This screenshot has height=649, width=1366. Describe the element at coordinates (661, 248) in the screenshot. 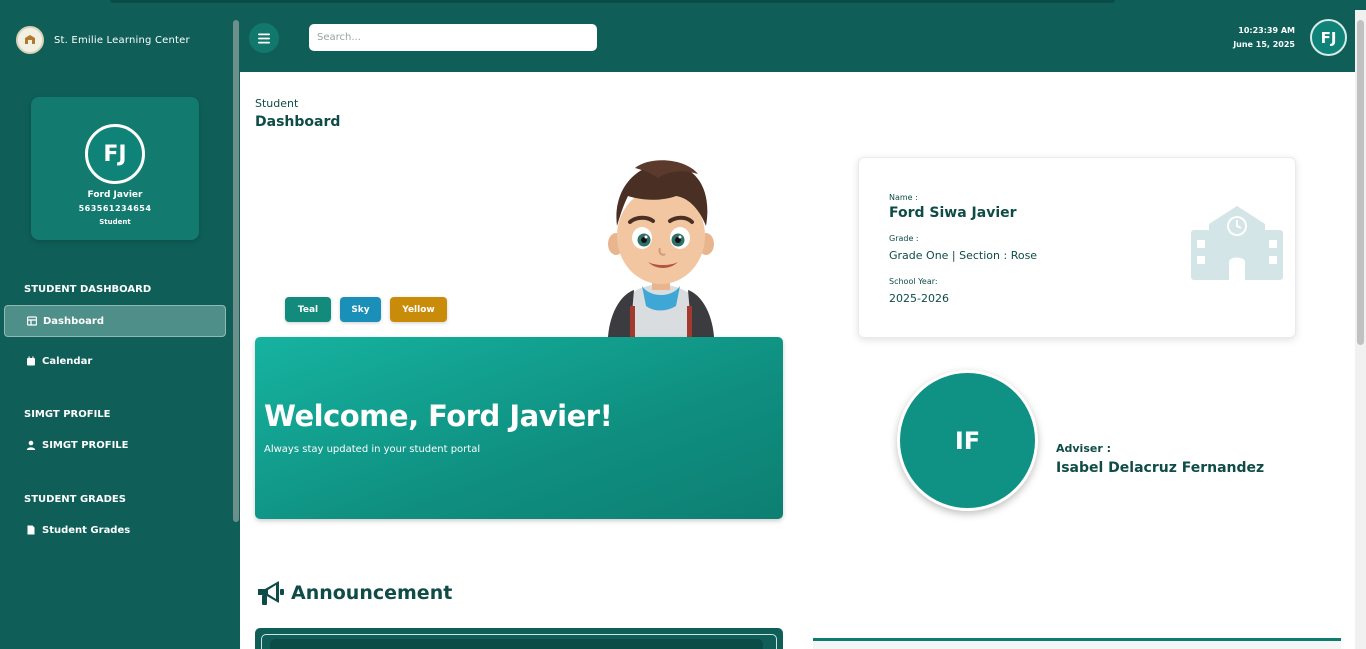

I see `student-mascot-illustration` at that location.